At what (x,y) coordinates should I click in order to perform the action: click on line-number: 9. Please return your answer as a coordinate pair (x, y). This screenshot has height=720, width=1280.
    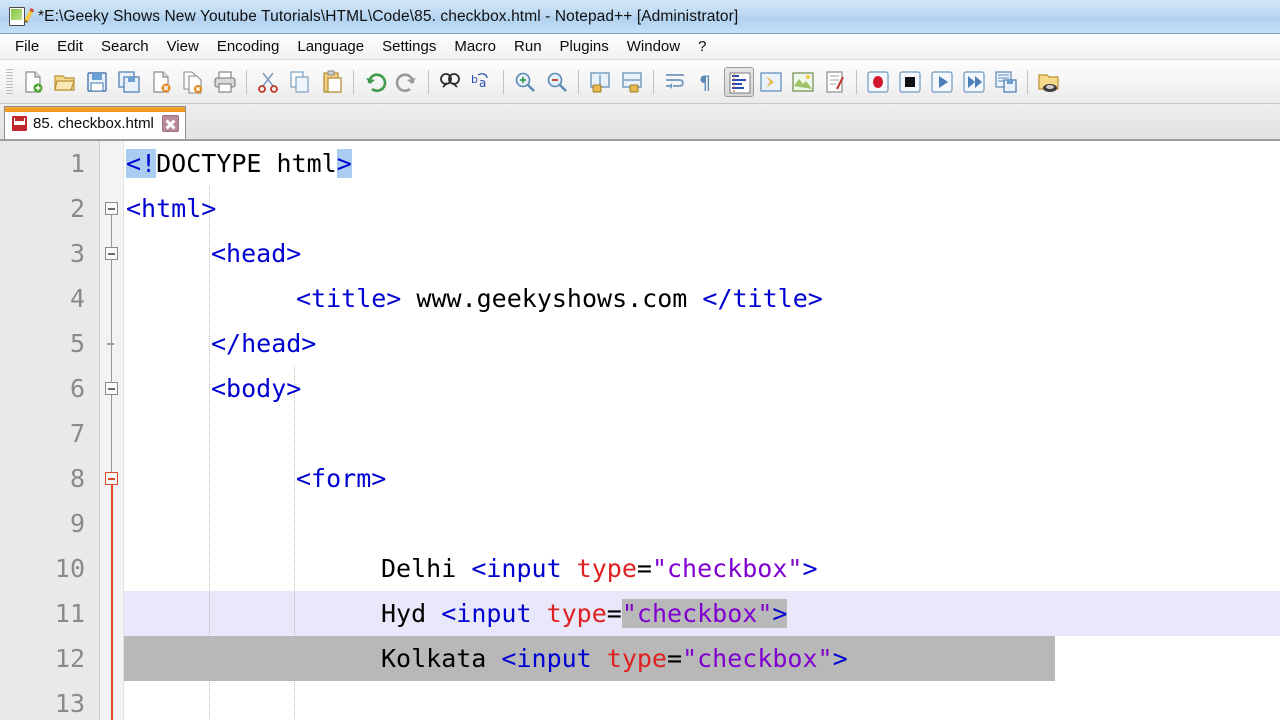
    Looking at the image, I should click on (77, 523).